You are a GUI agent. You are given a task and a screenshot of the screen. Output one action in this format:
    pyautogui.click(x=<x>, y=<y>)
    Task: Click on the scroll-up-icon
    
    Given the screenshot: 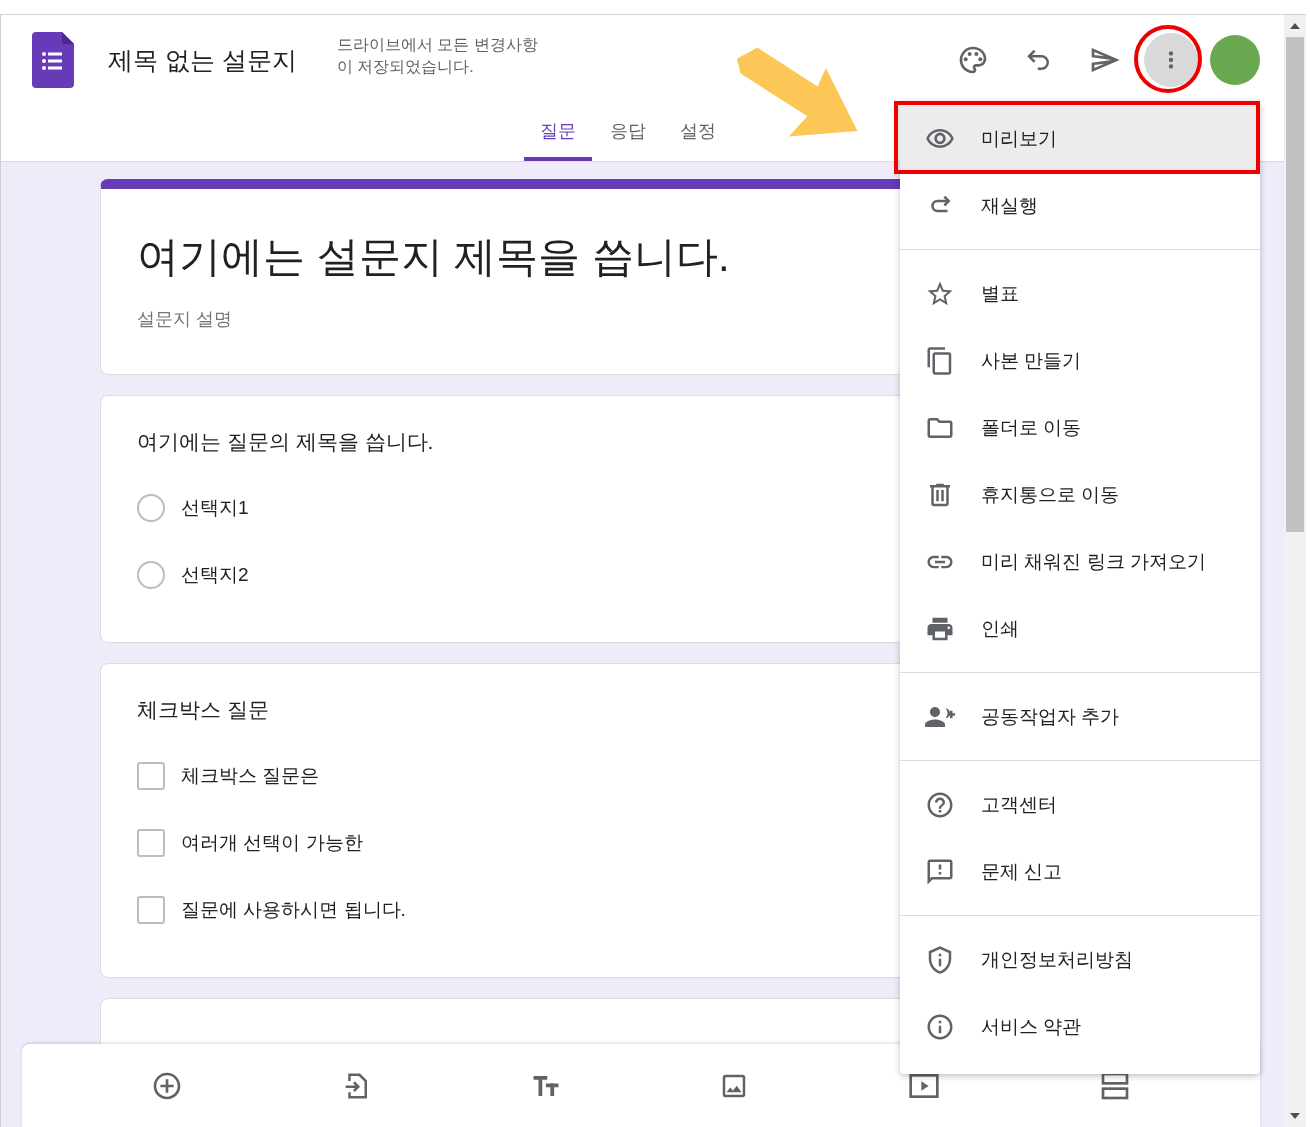 What is the action you would take?
    pyautogui.click(x=1295, y=26)
    